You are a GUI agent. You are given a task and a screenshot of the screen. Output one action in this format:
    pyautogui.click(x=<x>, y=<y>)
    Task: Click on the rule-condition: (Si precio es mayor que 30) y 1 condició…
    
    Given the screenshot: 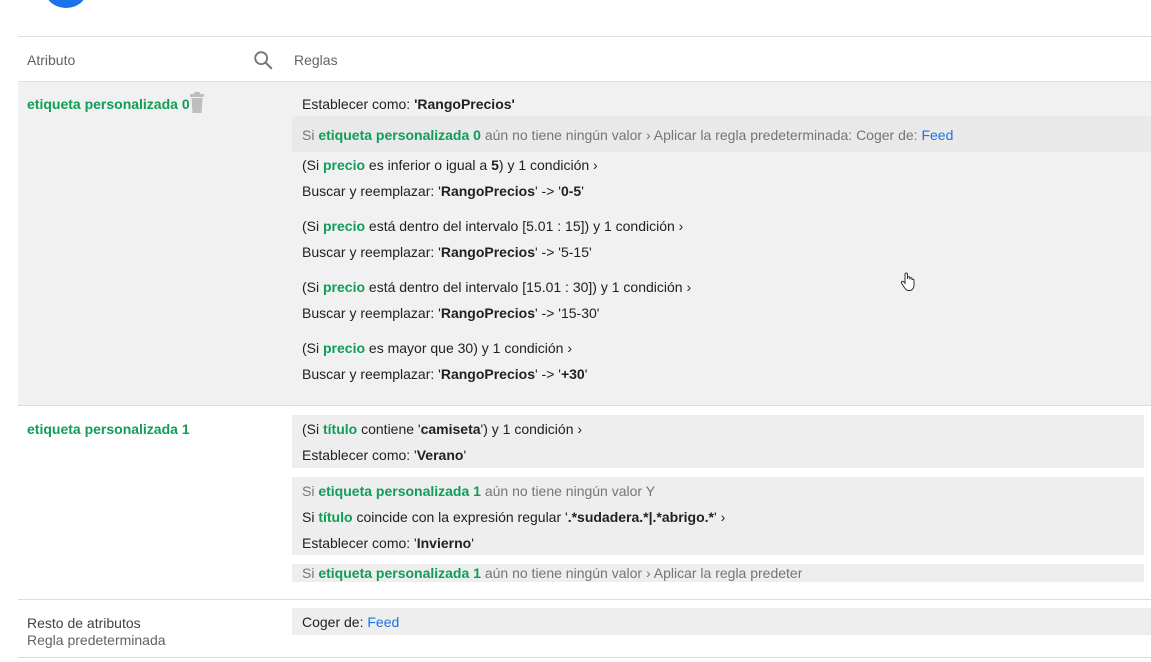 What is the action you would take?
    pyautogui.click(x=437, y=348)
    